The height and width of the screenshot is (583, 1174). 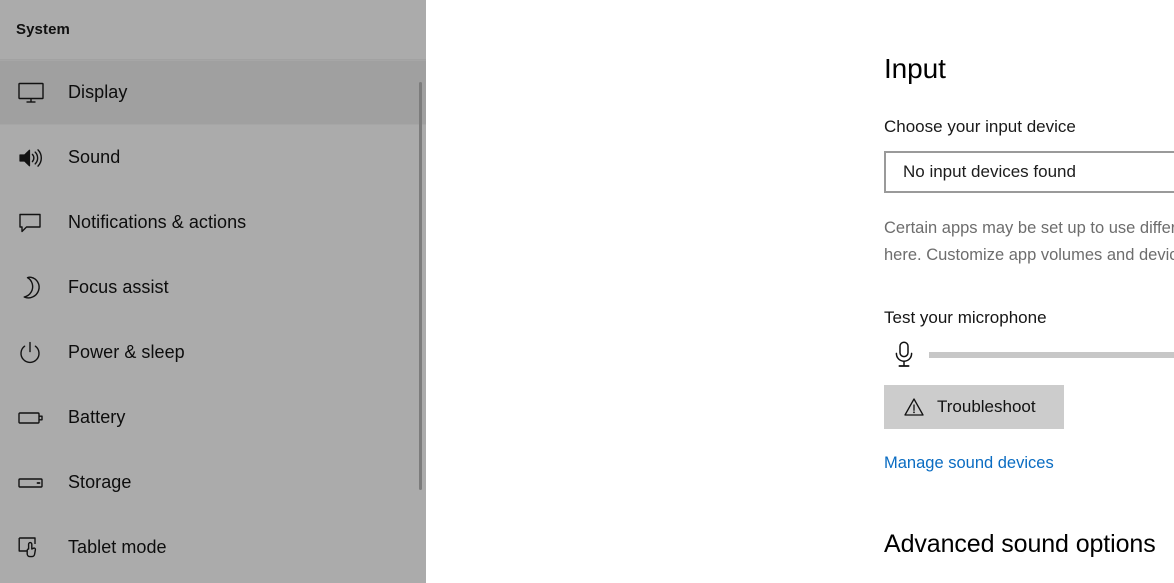 What do you see at coordinates (100, 482) in the screenshot?
I see `sidebar-item-label: Storage` at bounding box center [100, 482].